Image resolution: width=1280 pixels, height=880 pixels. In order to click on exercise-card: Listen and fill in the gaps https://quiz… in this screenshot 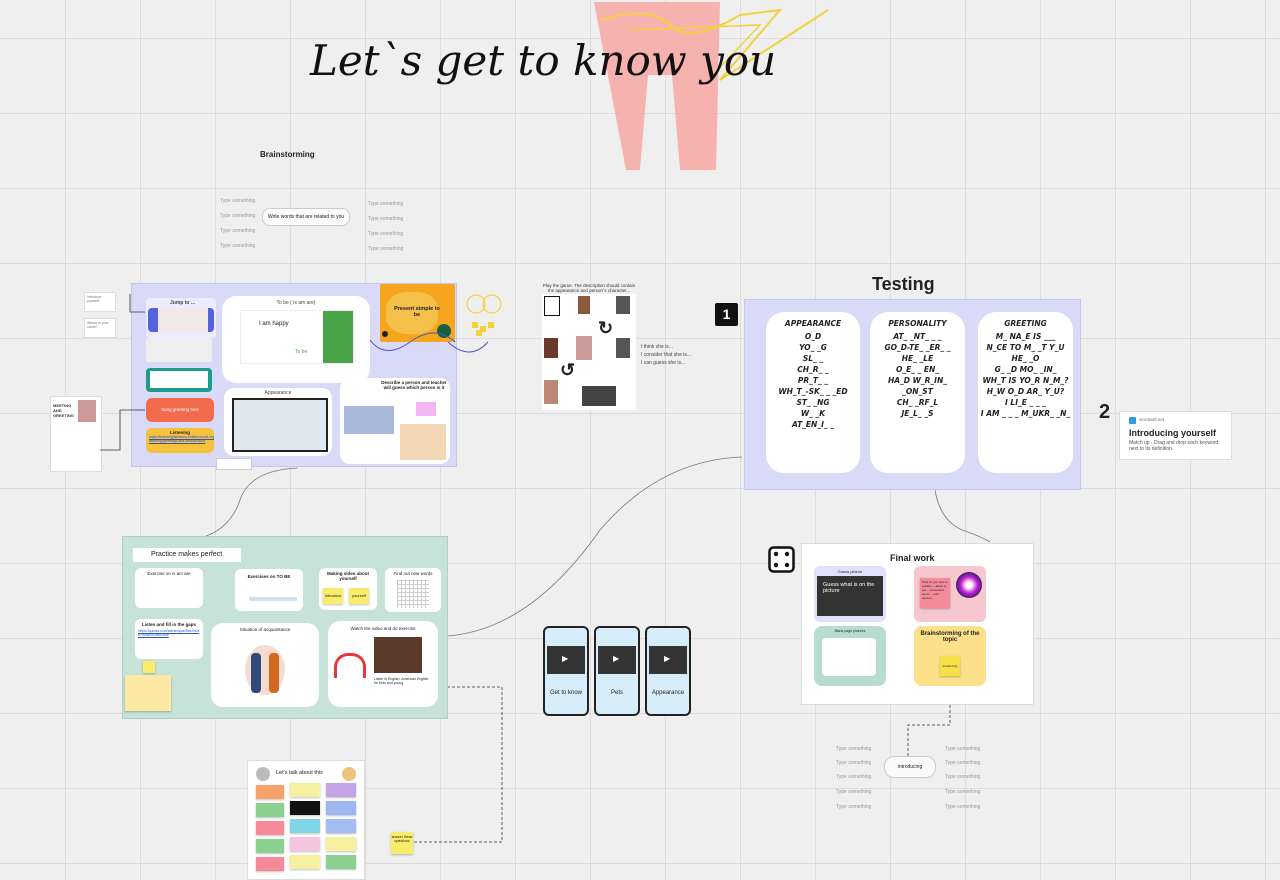, I will do `click(169, 639)`.